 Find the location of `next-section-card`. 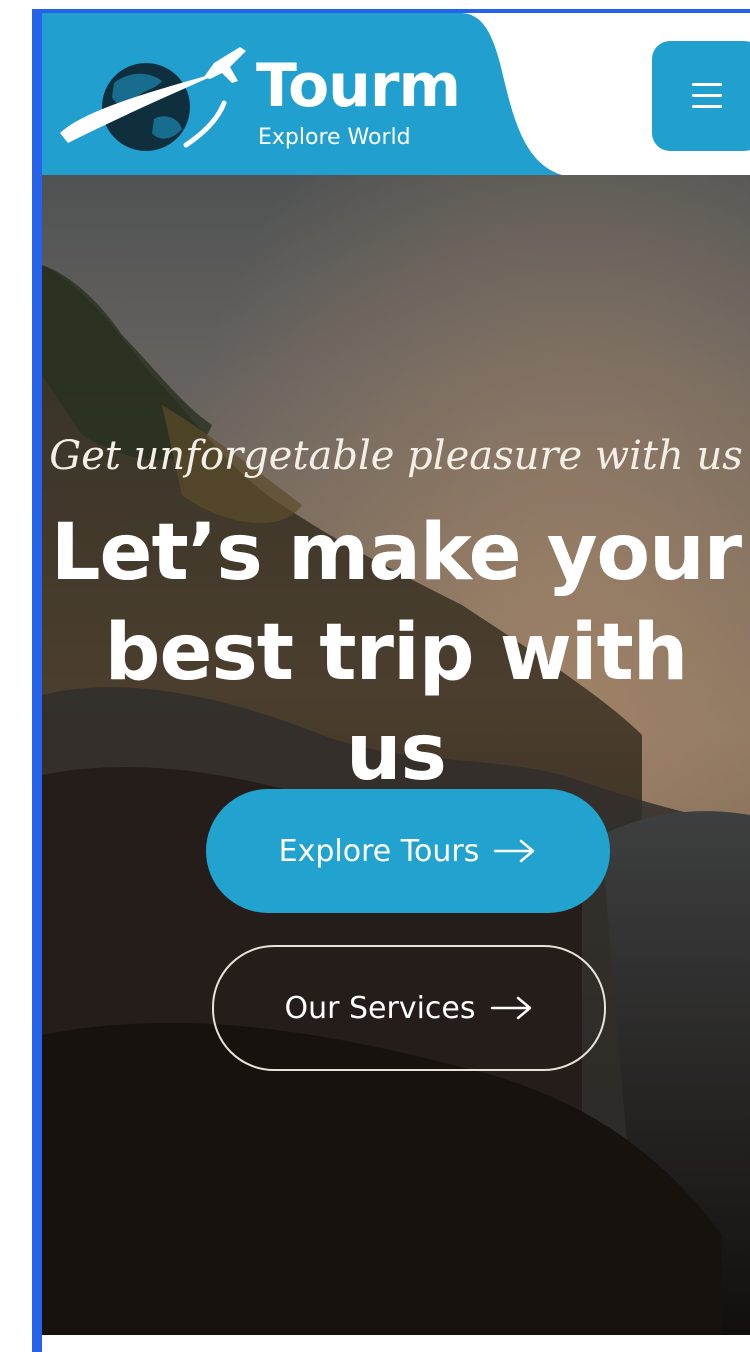

next-section-card is located at coordinates (406, 1343).